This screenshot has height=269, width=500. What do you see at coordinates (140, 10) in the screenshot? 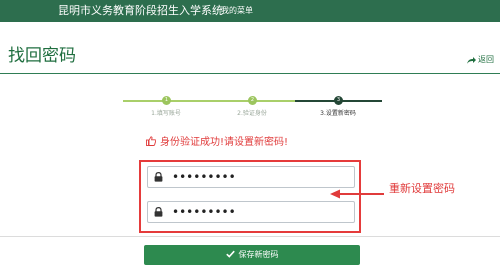
I see `app-title: 昆明市义务教育阶段招生入学系统` at bounding box center [140, 10].